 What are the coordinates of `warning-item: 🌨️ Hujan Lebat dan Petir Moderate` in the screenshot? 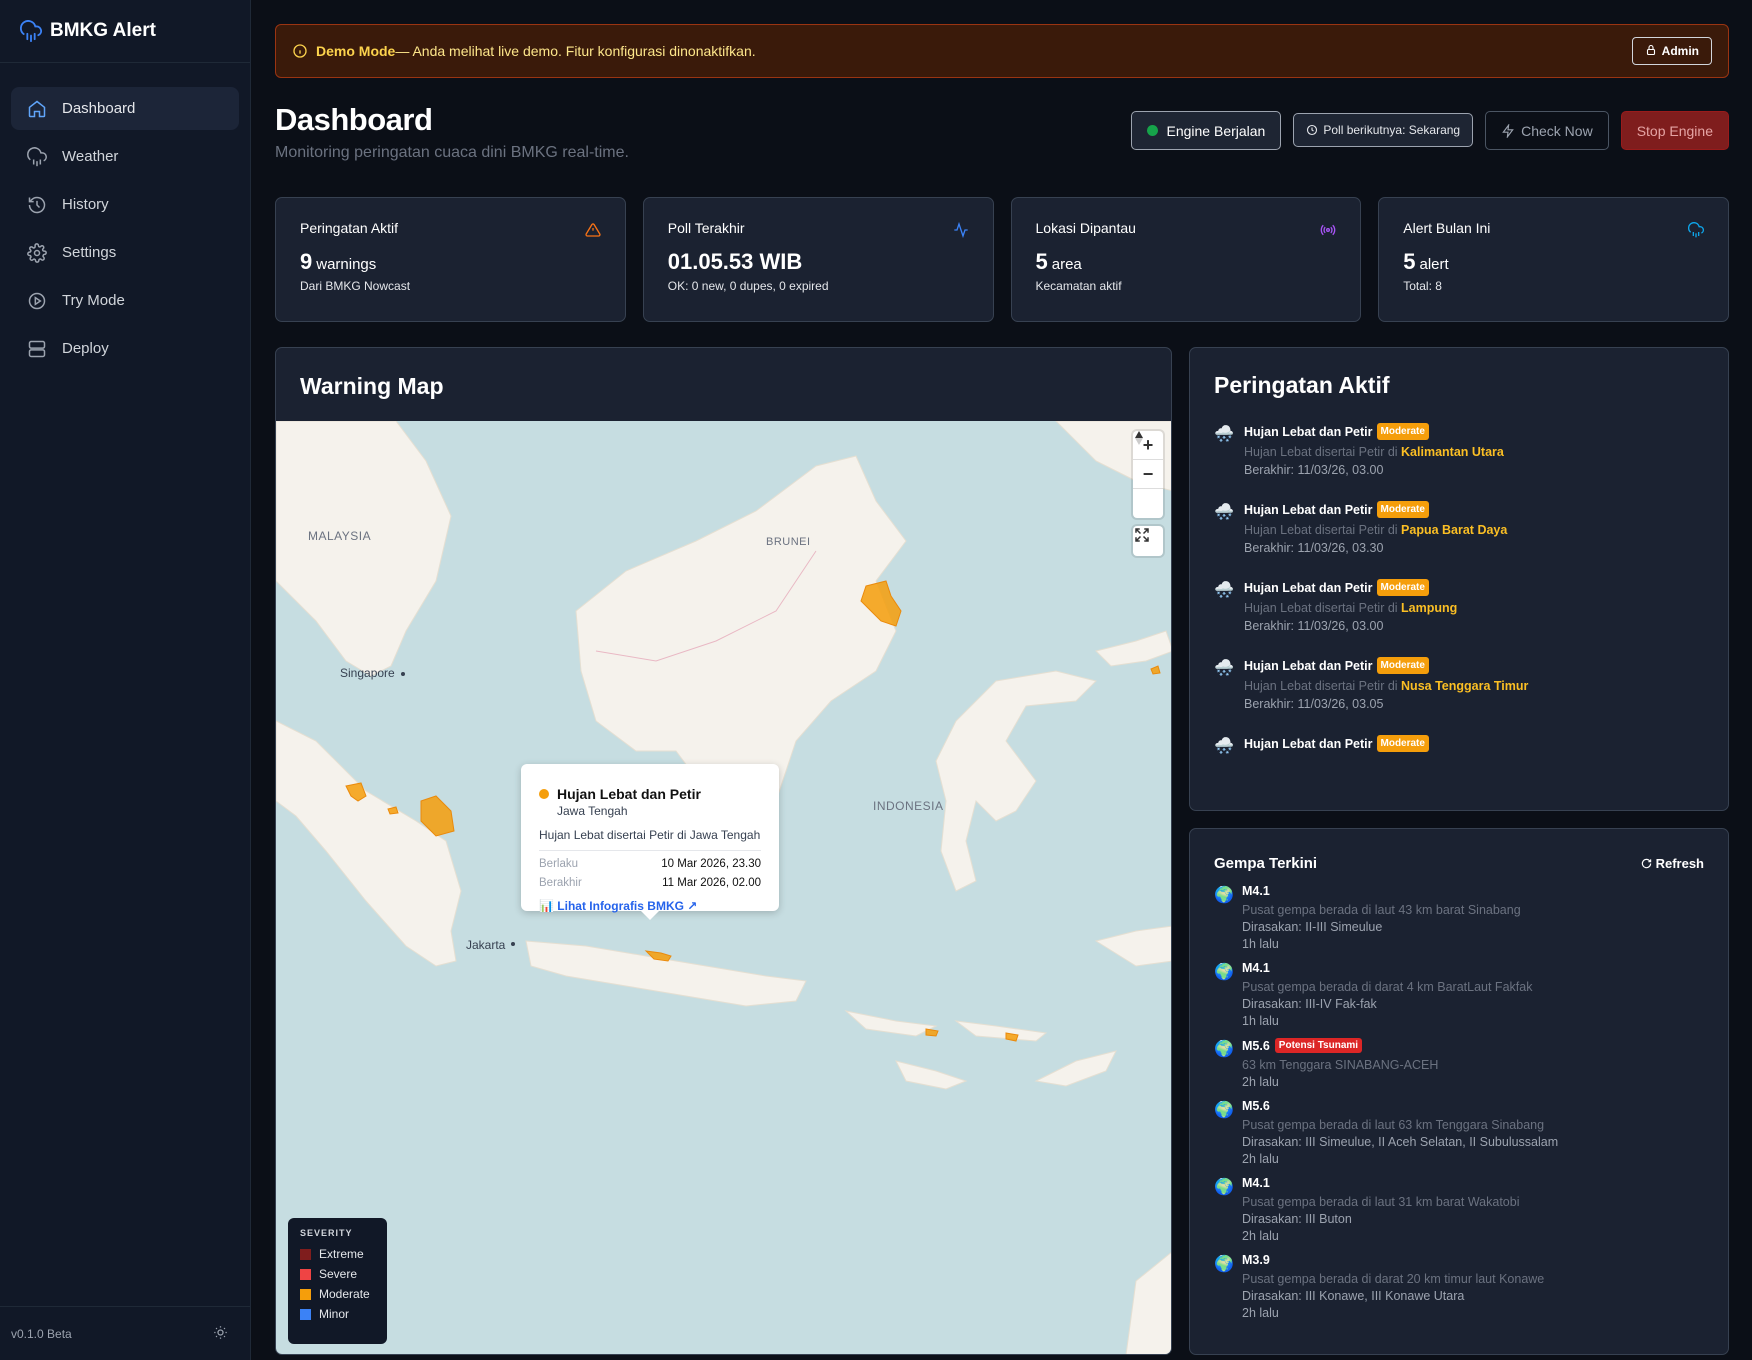 It's located at (1459, 746).